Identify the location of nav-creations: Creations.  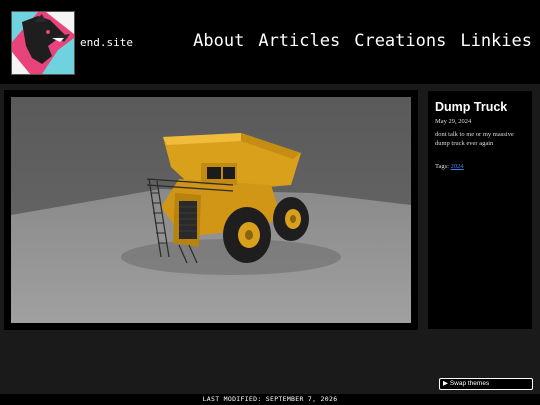
(400, 41).